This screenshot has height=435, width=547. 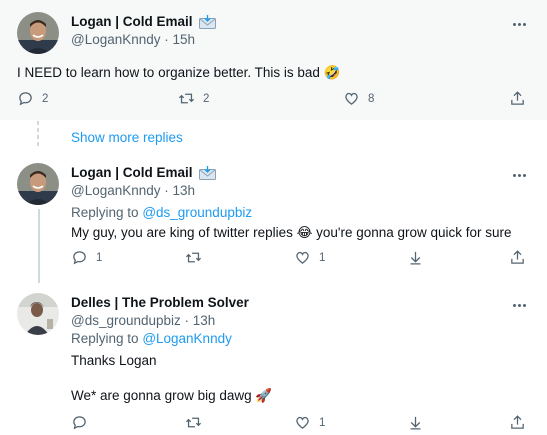 I want to click on handle-and-time: @LoganKnndy · 13h, so click(x=133, y=190).